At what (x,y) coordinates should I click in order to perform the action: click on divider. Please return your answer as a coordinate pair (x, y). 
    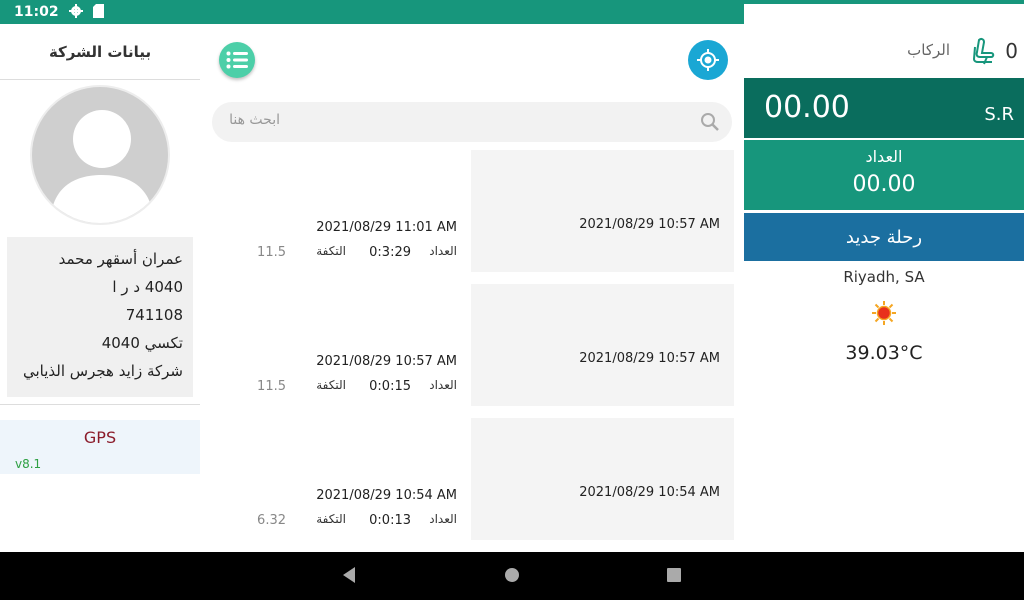
    Looking at the image, I should click on (100, 404).